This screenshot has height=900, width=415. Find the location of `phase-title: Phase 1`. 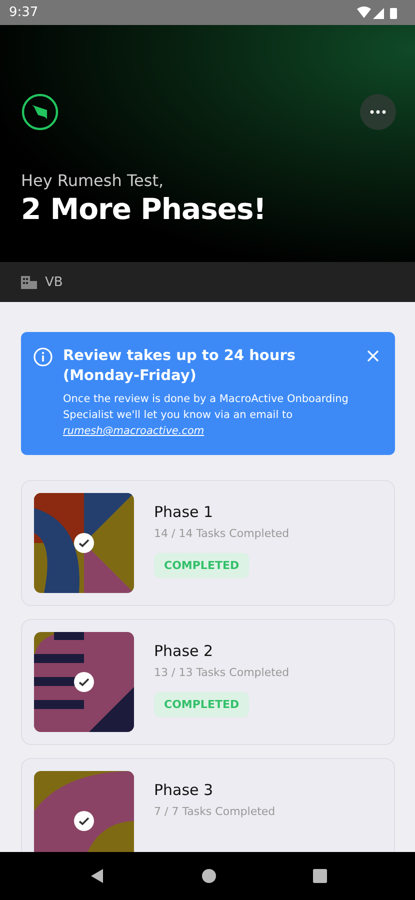

phase-title: Phase 1 is located at coordinates (184, 512).